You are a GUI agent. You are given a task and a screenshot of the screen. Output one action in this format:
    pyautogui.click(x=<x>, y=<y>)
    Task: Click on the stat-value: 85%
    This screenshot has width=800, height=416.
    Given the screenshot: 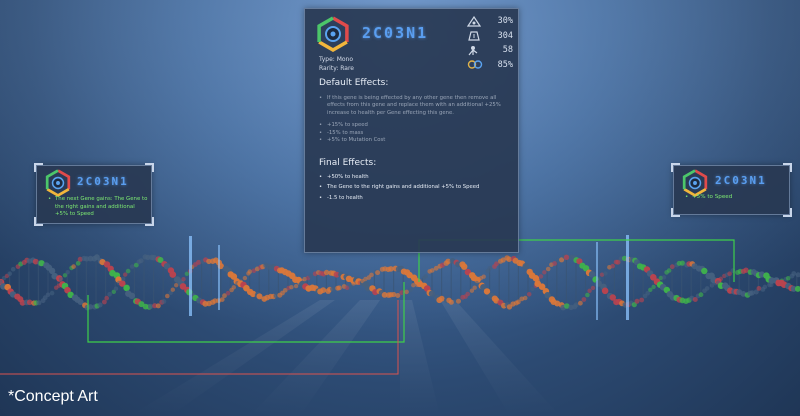 What is the action you would take?
    pyautogui.click(x=505, y=64)
    